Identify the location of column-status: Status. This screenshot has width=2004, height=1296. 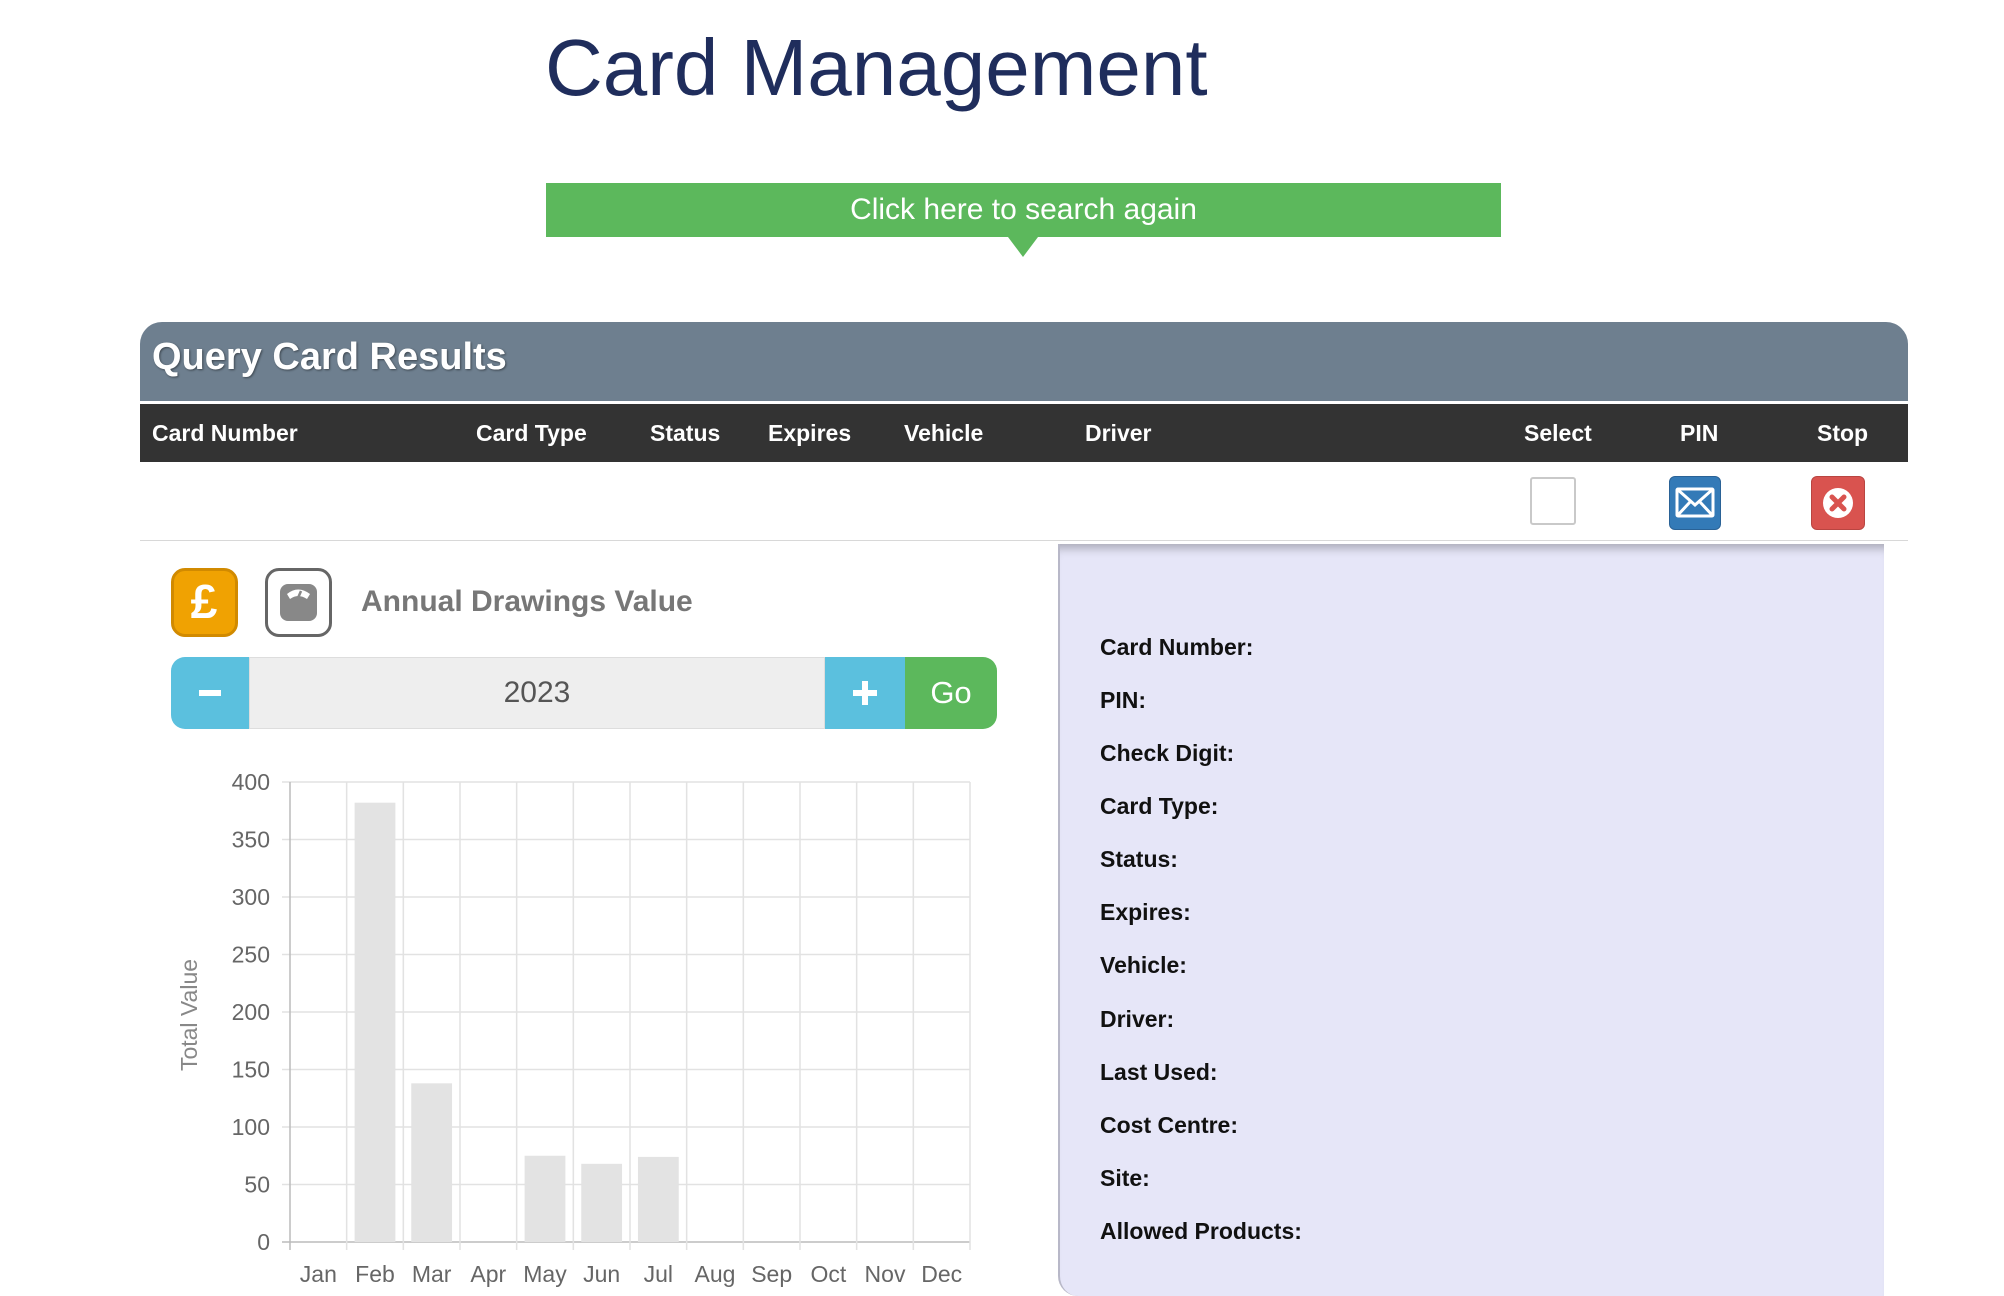
(685, 433).